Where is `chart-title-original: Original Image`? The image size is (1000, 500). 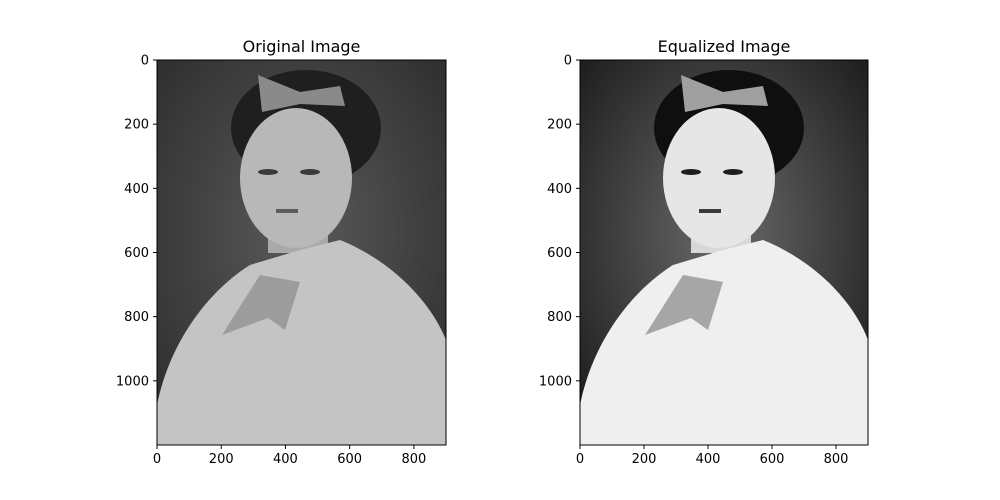 chart-title-original: Original Image is located at coordinates (302, 46).